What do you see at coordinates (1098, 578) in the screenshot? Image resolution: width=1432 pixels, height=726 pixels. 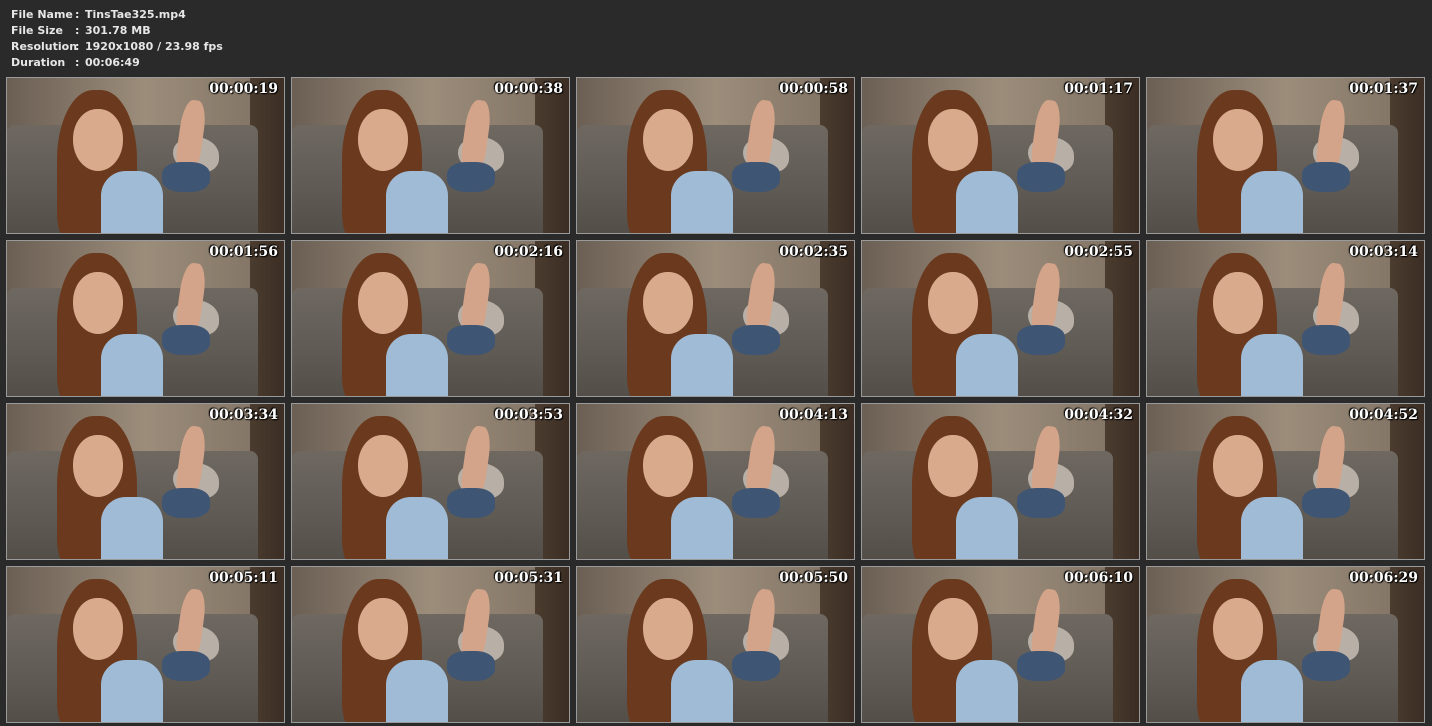 I see `thumbnail-timestamp: 00:06:10` at bounding box center [1098, 578].